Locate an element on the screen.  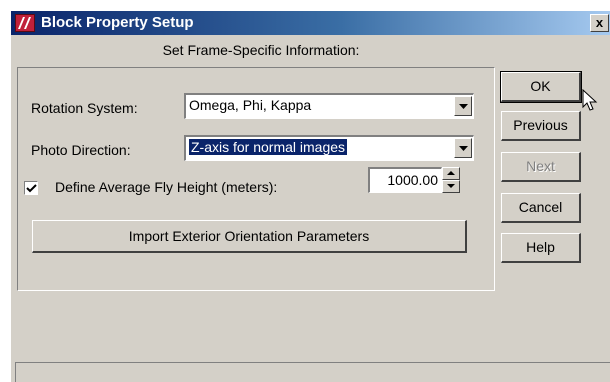
spin-up-icon is located at coordinates (451, 173).